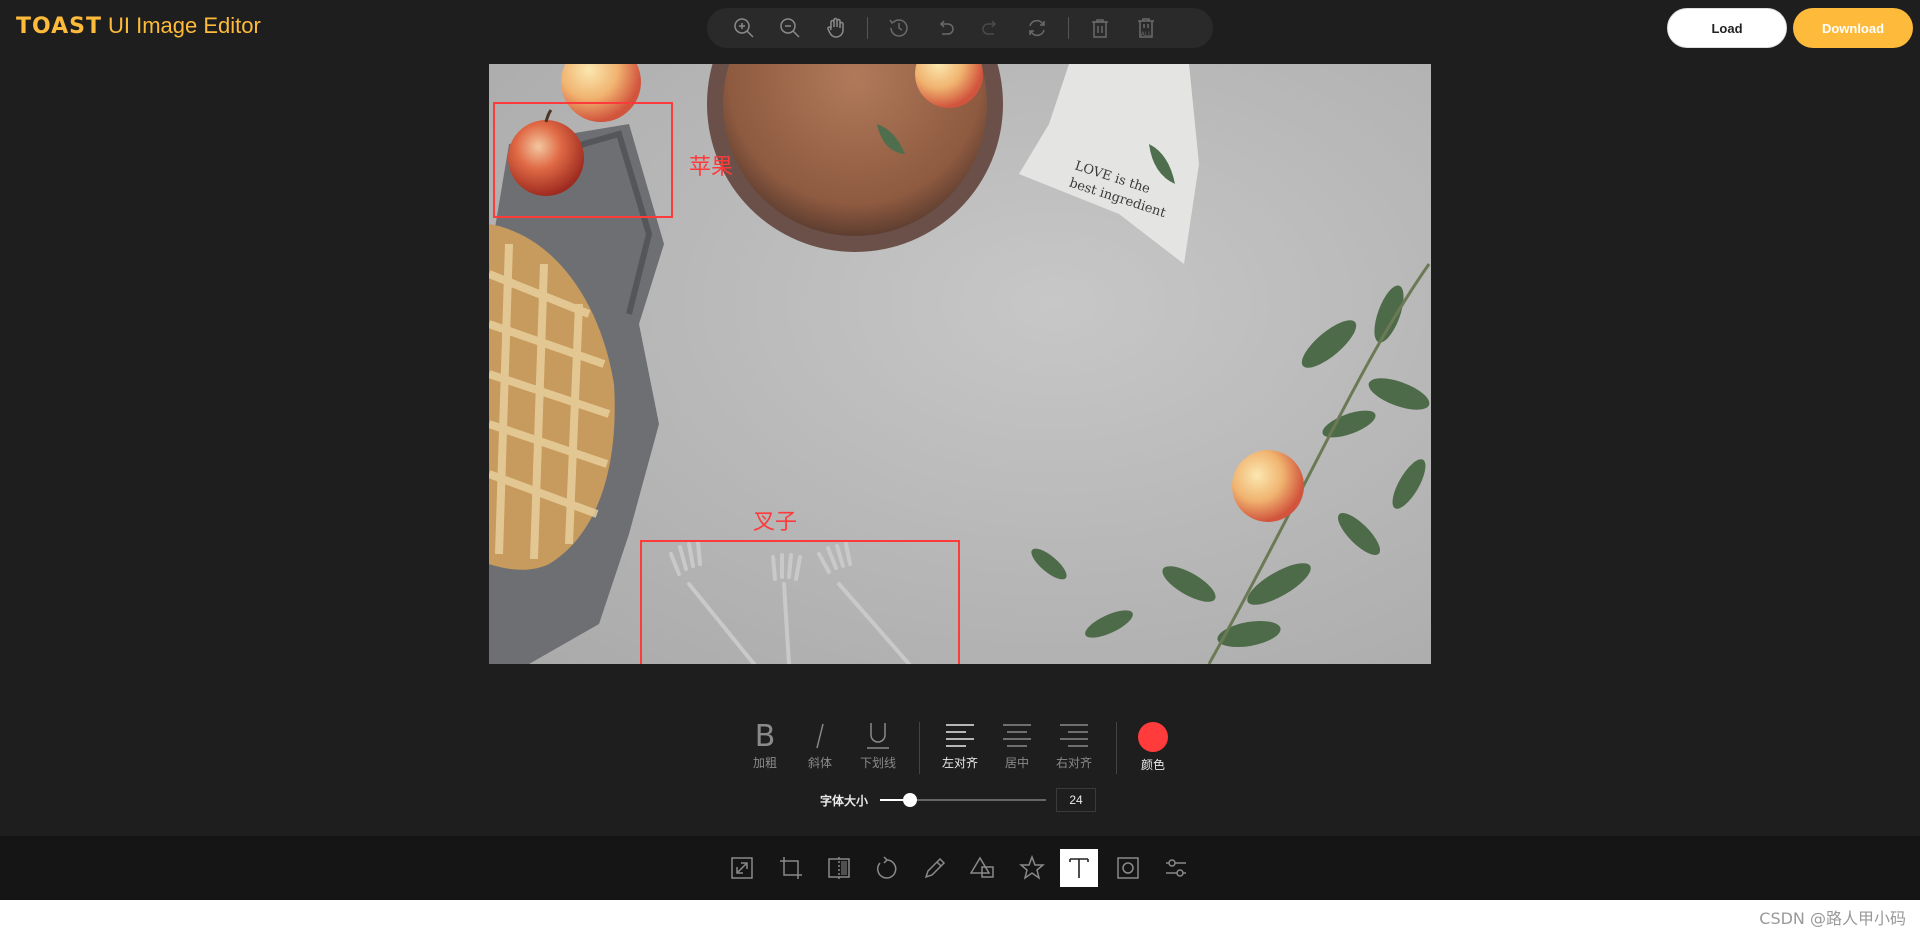  What do you see at coordinates (791, 868) in the screenshot?
I see `crop-icon` at bounding box center [791, 868].